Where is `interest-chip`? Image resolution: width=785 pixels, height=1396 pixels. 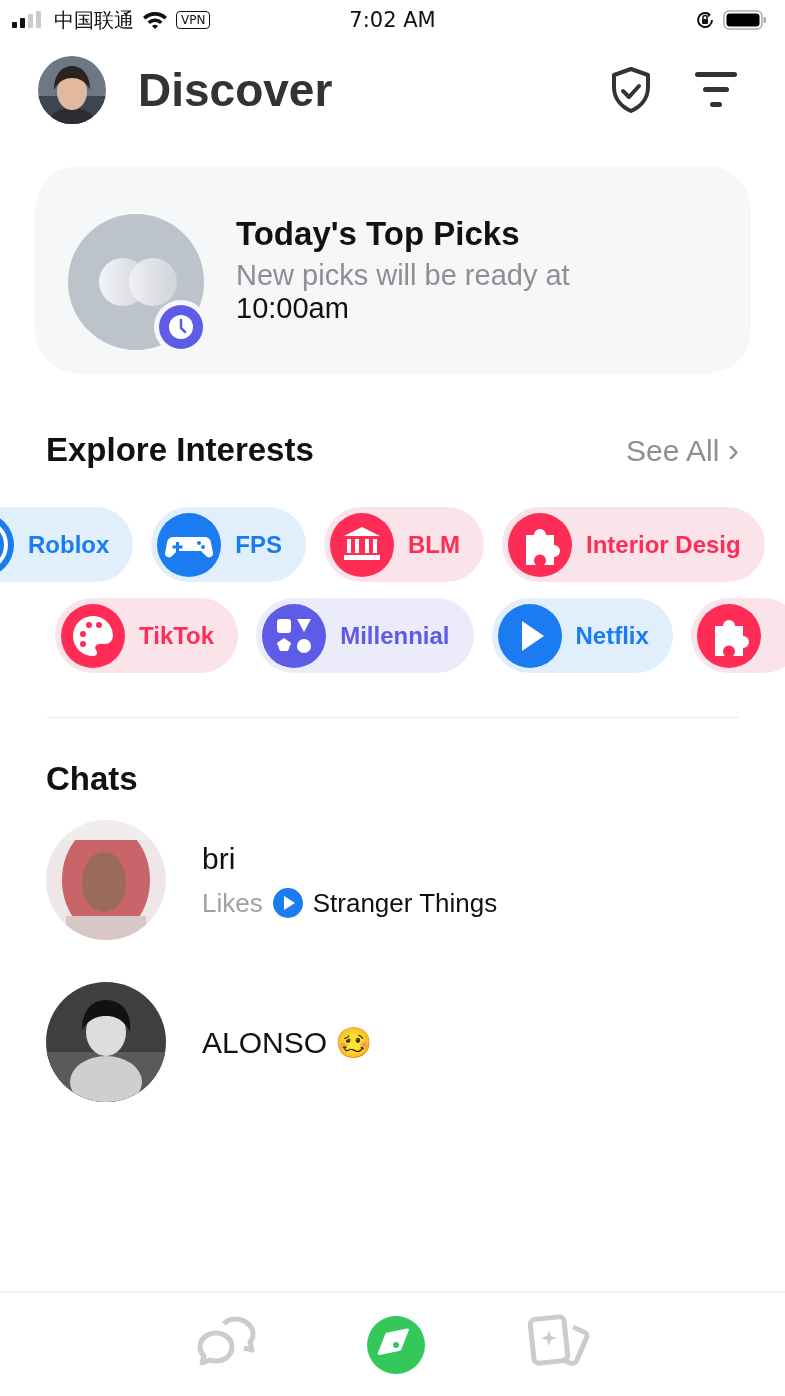 interest-chip is located at coordinates (737, 635).